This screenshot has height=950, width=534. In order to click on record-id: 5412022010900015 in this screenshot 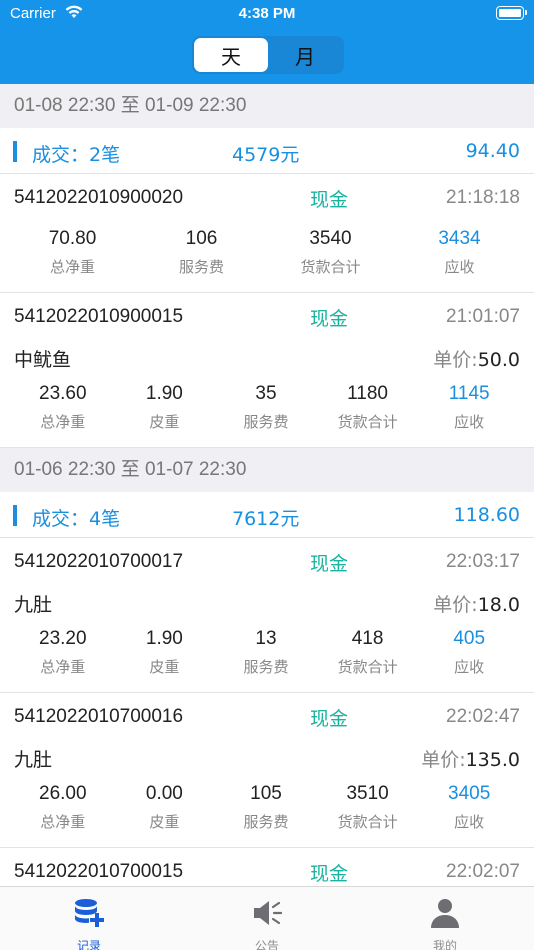, I will do `click(99, 316)`.